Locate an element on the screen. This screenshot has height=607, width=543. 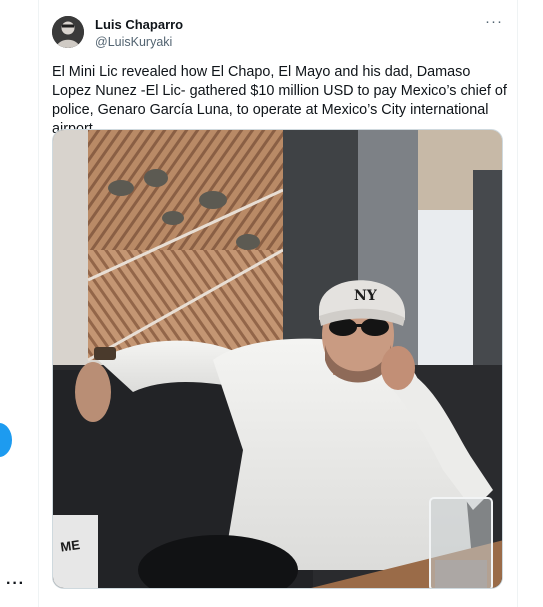
author-block: Luis Chaparro @LuisKuryaki is located at coordinates (139, 33).